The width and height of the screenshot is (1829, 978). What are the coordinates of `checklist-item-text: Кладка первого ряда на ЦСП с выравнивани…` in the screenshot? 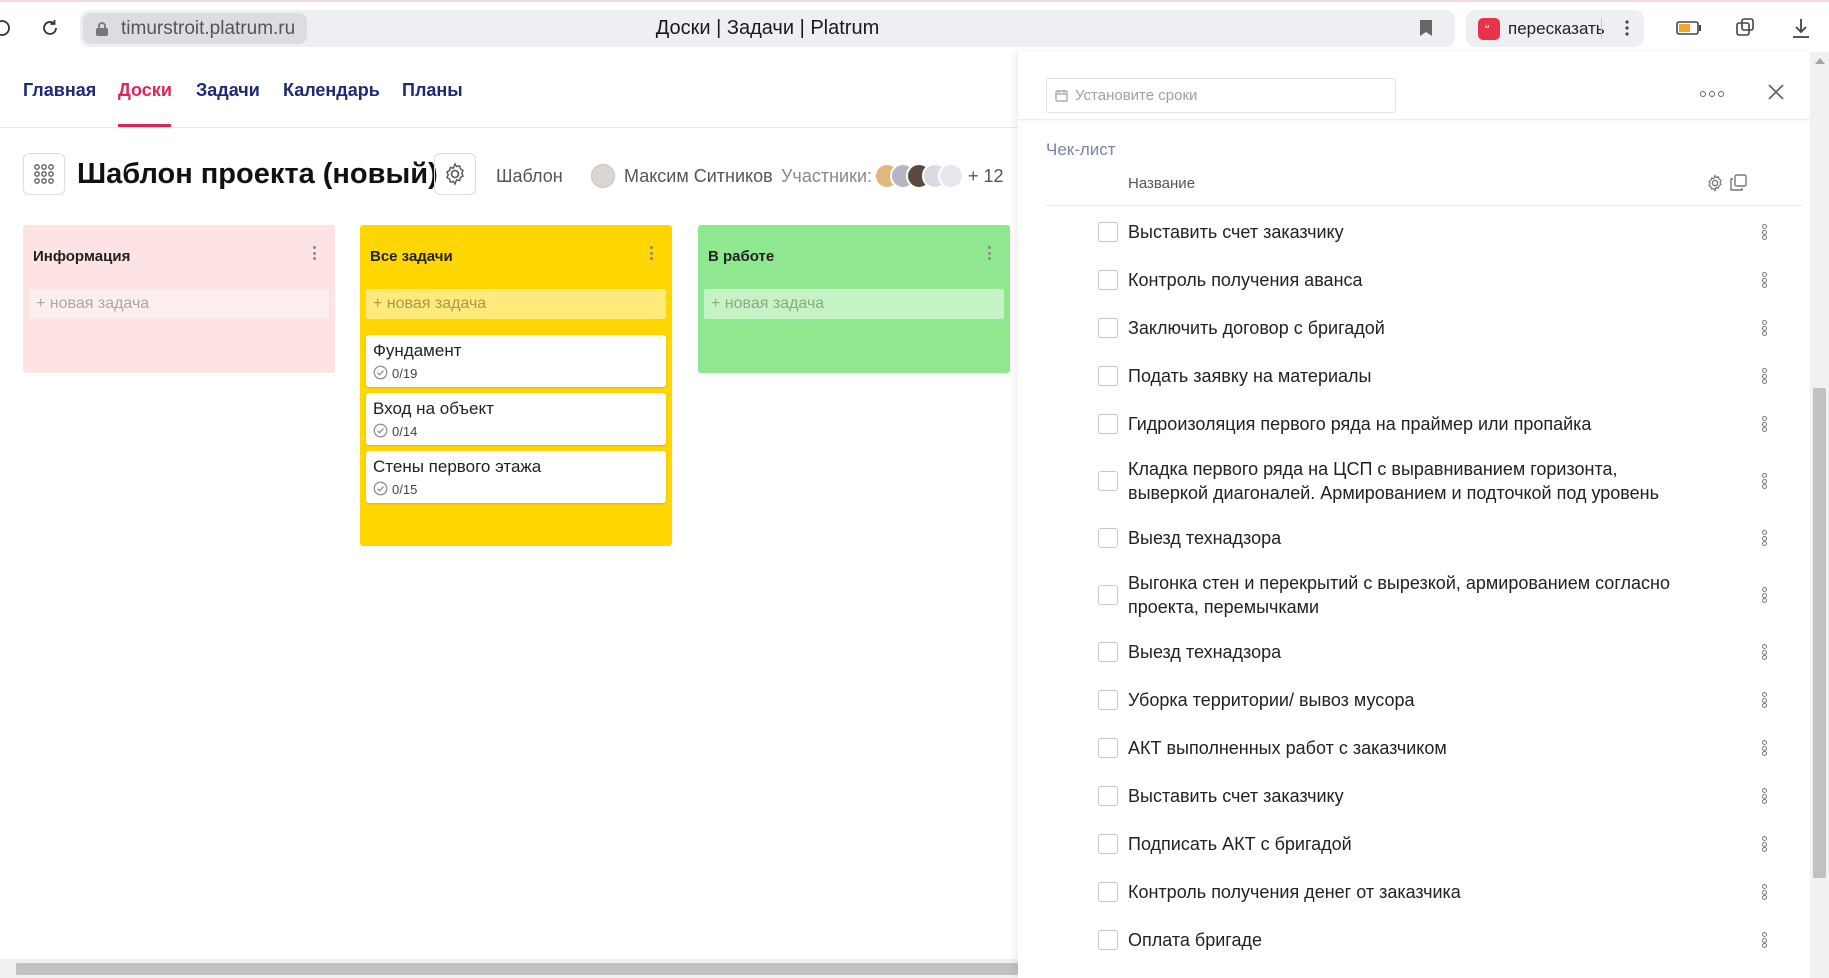 It's located at (1408, 481).